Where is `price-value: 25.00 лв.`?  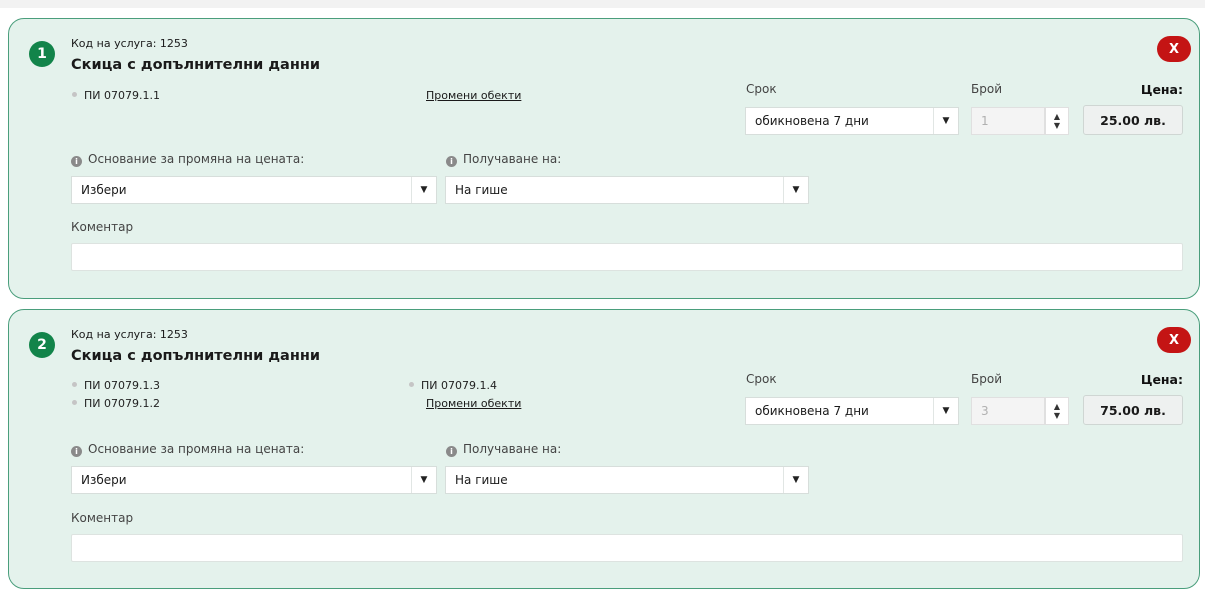
price-value: 25.00 лв. is located at coordinates (1133, 120).